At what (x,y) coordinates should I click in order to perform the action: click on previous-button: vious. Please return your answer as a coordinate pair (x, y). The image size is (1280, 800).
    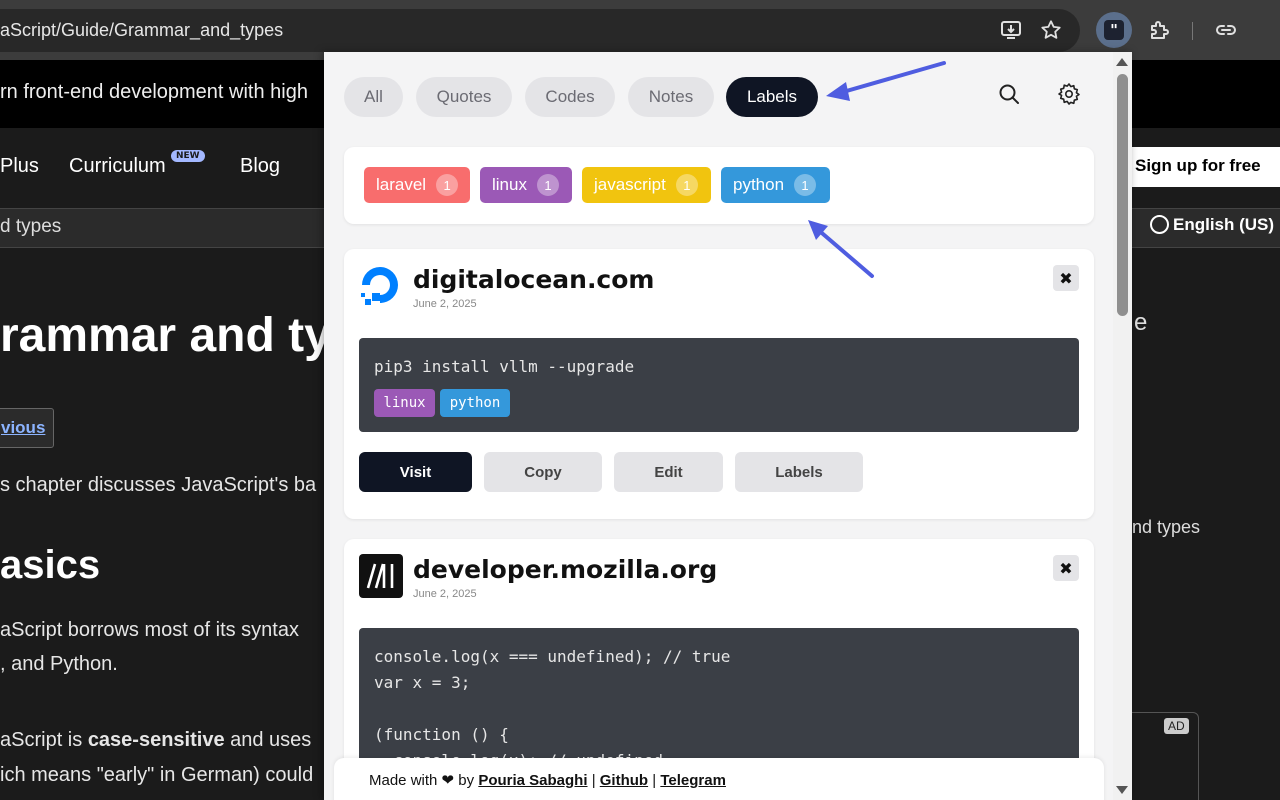
    Looking at the image, I should click on (27, 428).